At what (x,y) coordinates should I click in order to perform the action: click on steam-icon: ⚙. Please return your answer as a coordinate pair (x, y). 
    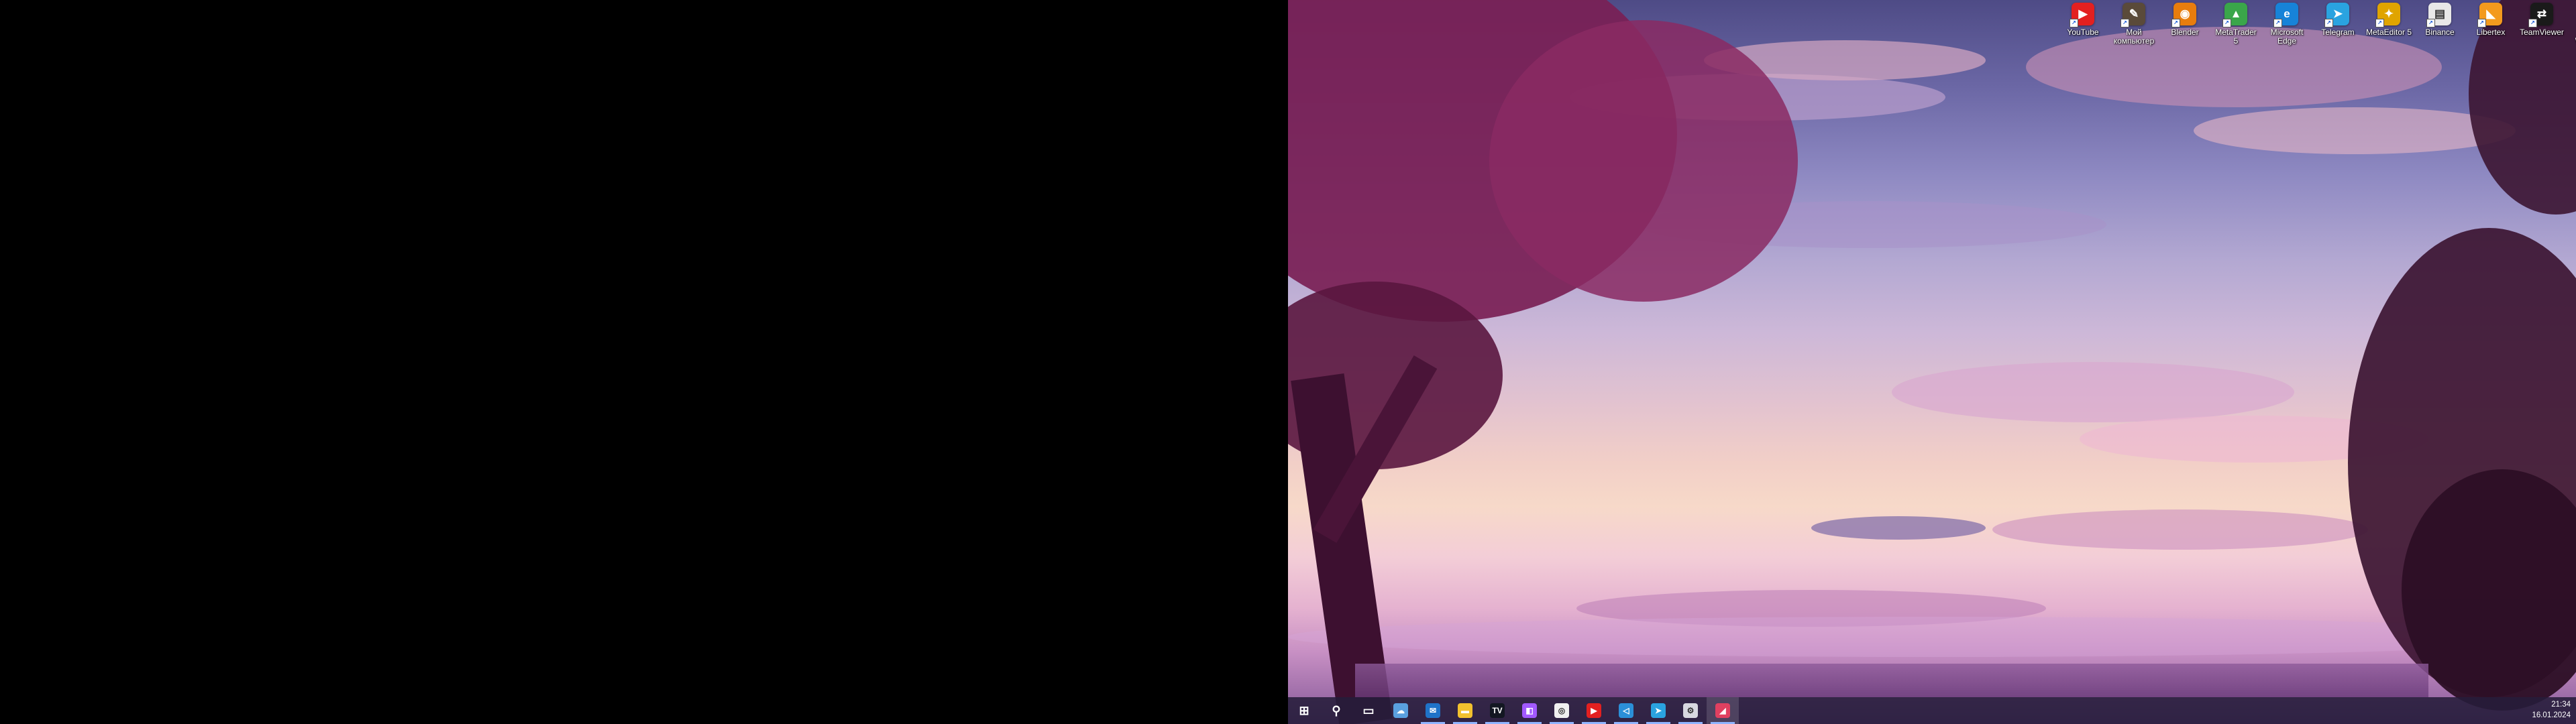
    Looking at the image, I should click on (1690, 710).